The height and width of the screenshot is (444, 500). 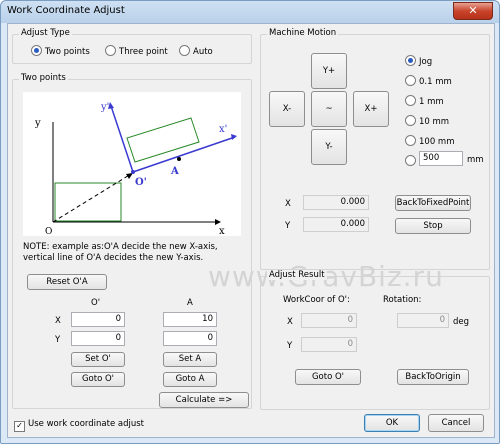 I want to click on checkbox-checked-icon: ✓, so click(x=19, y=426).